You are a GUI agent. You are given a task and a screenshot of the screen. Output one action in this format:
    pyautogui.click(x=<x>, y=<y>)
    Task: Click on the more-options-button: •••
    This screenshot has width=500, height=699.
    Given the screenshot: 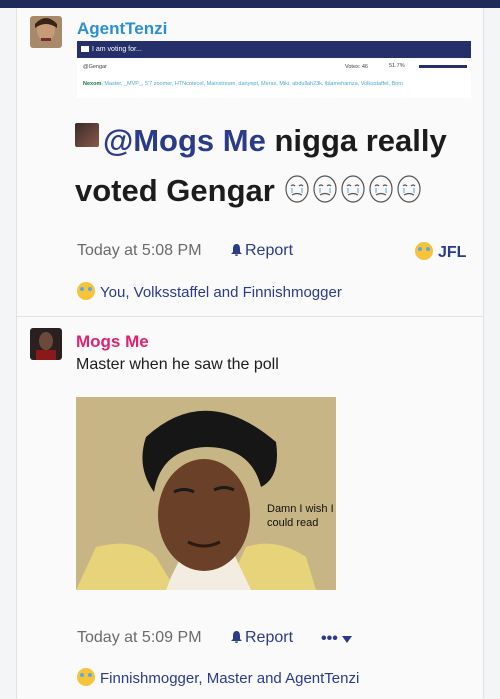 What is the action you would take?
    pyautogui.click(x=337, y=639)
    